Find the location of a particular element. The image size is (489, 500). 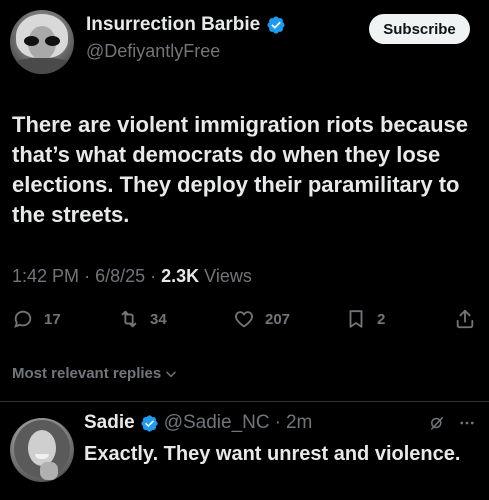

reply-time: 2m is located at coordinates (299, 423).